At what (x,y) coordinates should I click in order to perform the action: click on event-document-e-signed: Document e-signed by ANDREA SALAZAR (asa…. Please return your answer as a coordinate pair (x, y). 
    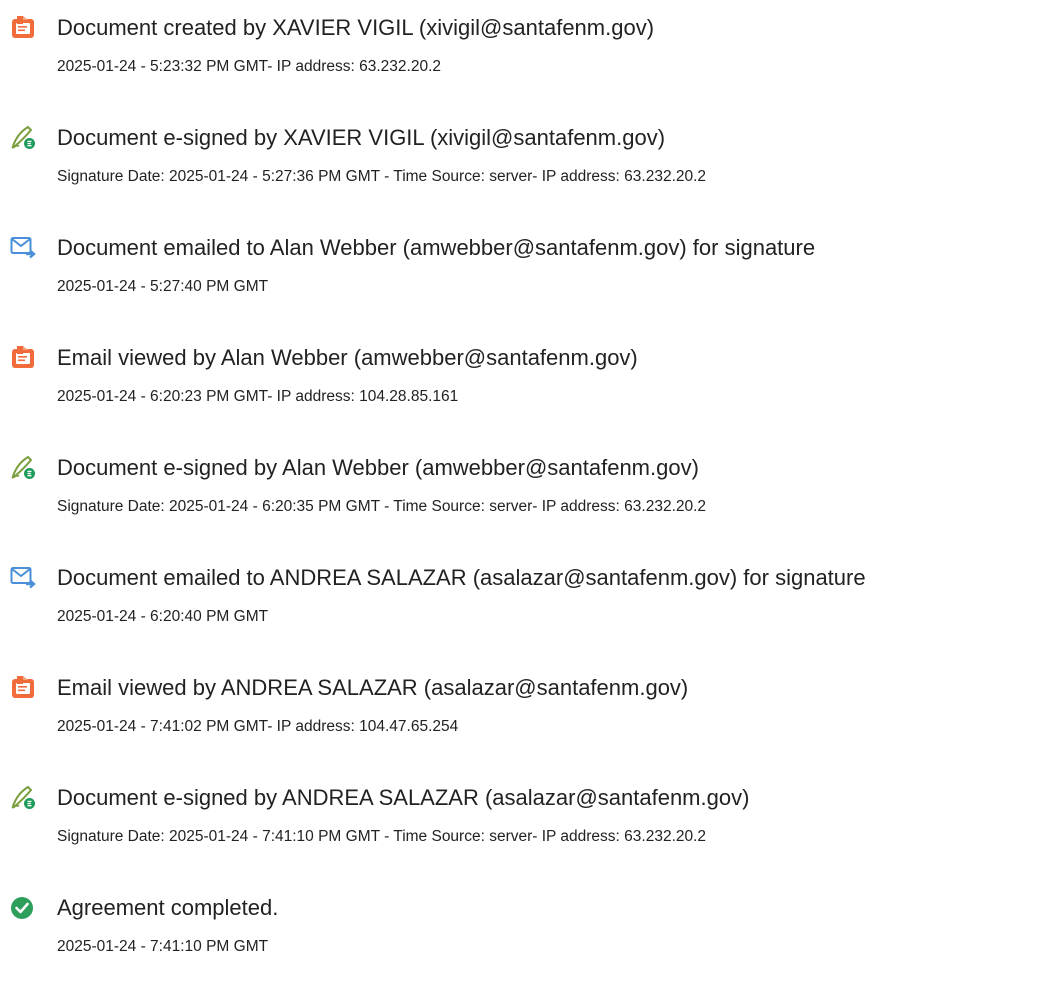
    Looking at the image, I should click on (524, 818).